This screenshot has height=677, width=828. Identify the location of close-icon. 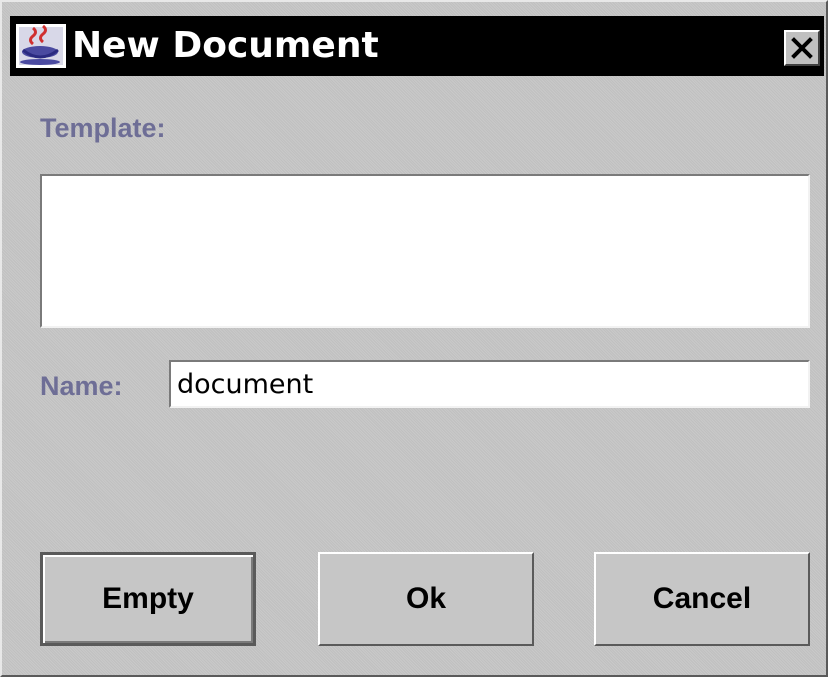
(802, 48).